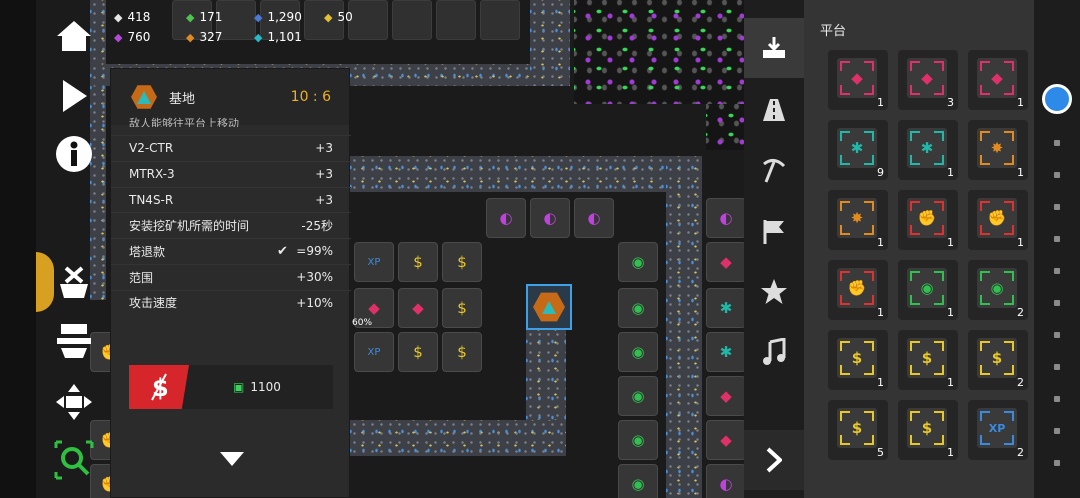 The width and height of the screenshot is (1080, 498). What do you see at coordinates (74, 36) in the screenshot?
I see `home-icon` at bounding box center [74, 36].